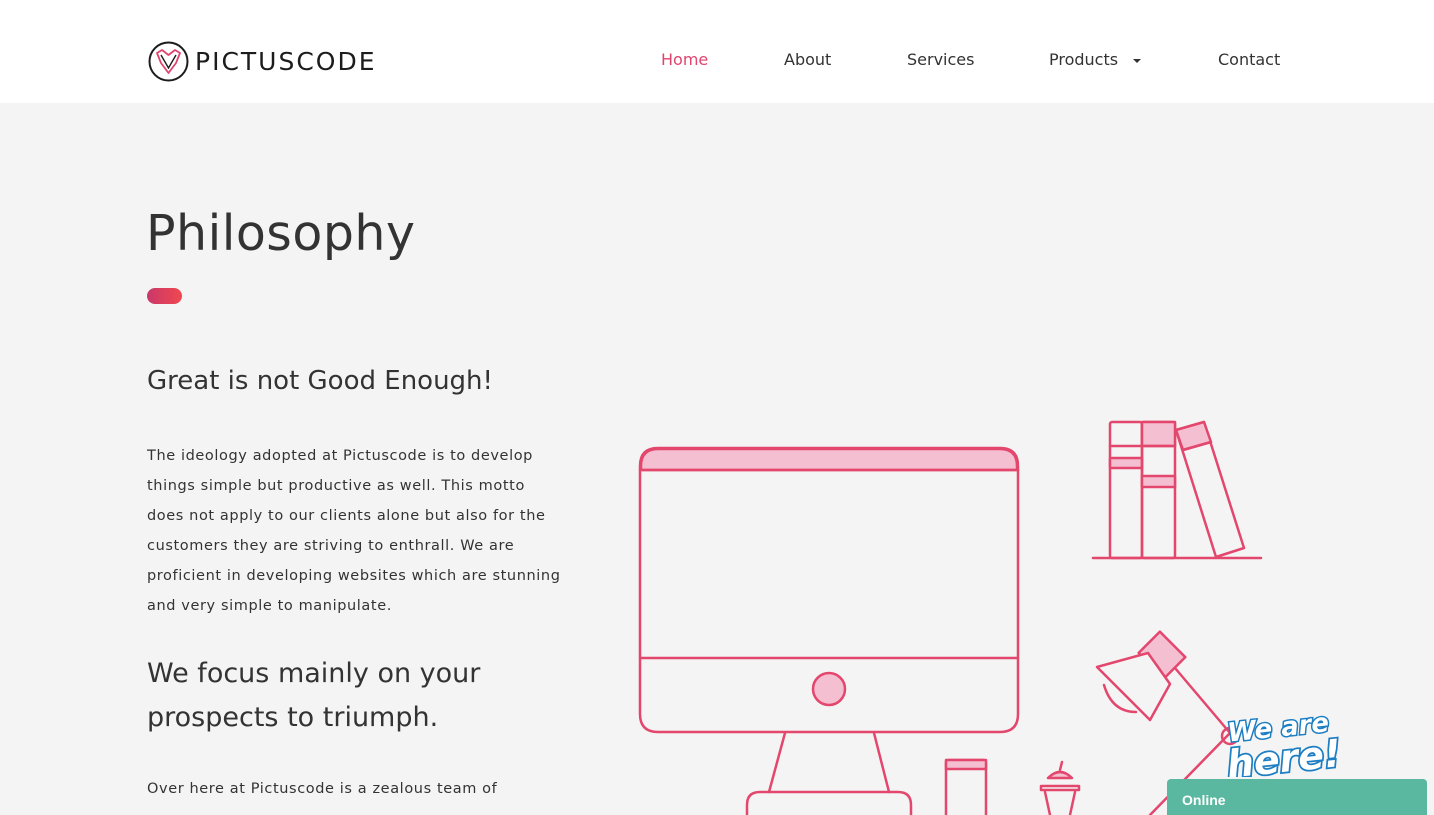 The width and height of the screenshot is (1434, 815). What do you see at coordinates (807, 59) in the screenshot?
I see `nav-about: About` at bounding box center [807, 59].